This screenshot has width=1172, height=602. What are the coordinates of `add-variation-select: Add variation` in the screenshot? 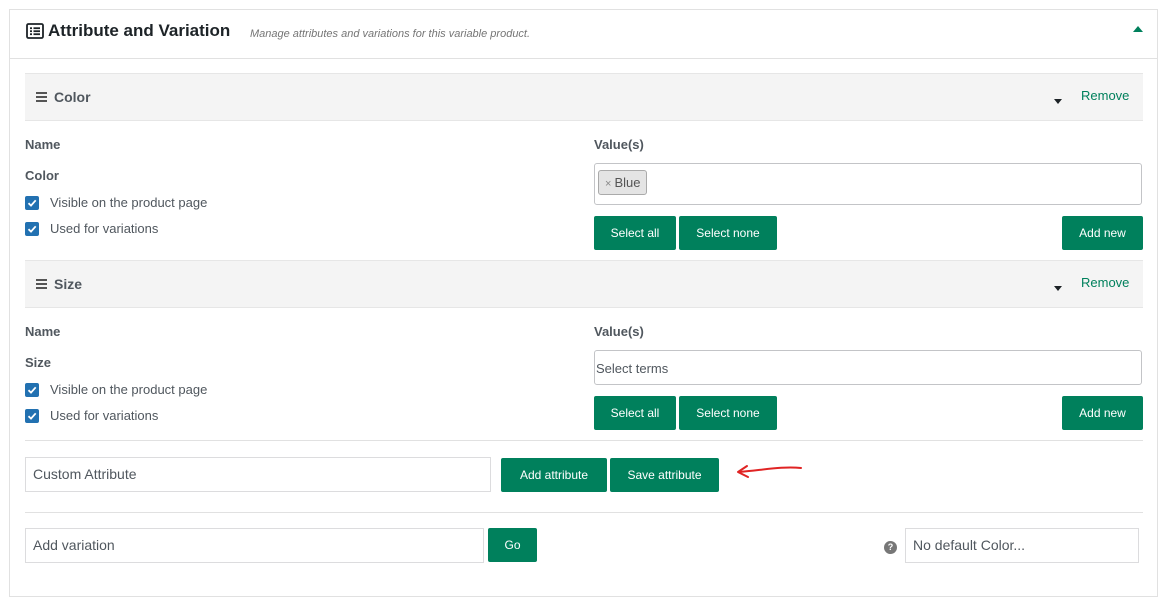 It's located at (254, 545).